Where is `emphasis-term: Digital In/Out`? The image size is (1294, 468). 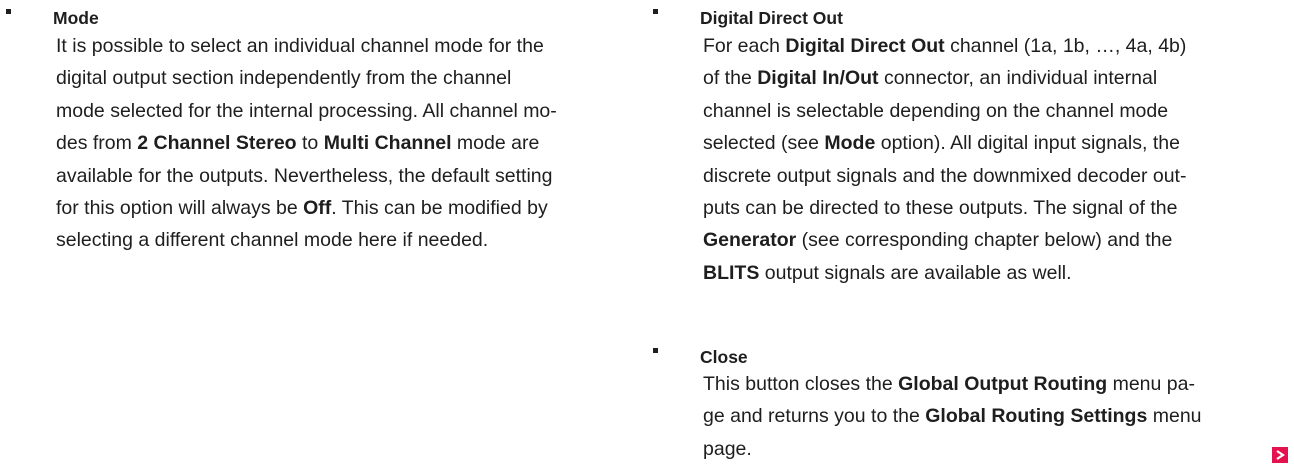
emphasis-term: Digital In/Out is located at coordinates (818, 78).